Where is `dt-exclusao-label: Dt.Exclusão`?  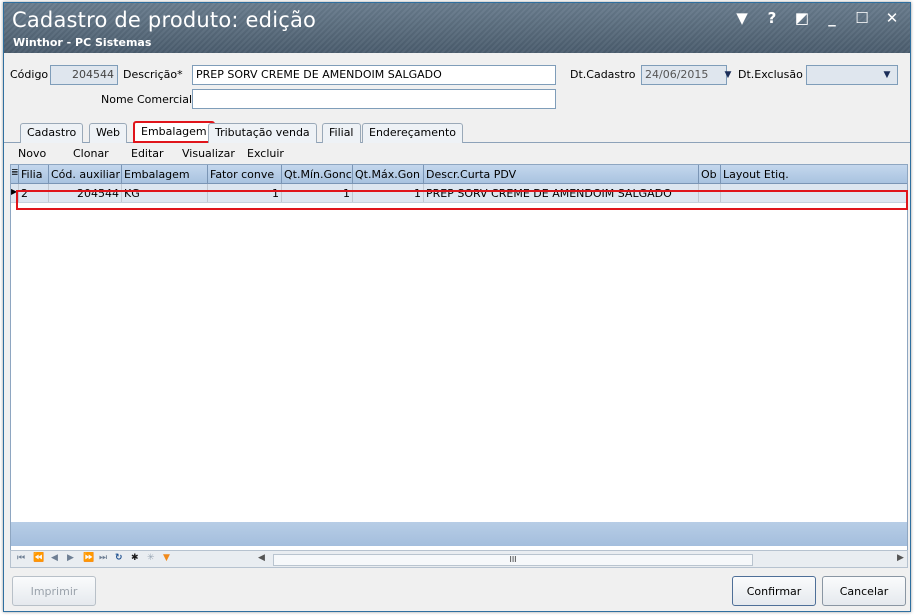
dt-exclusao-label: Dt.Exclusão is located at coordinates (770, 74).